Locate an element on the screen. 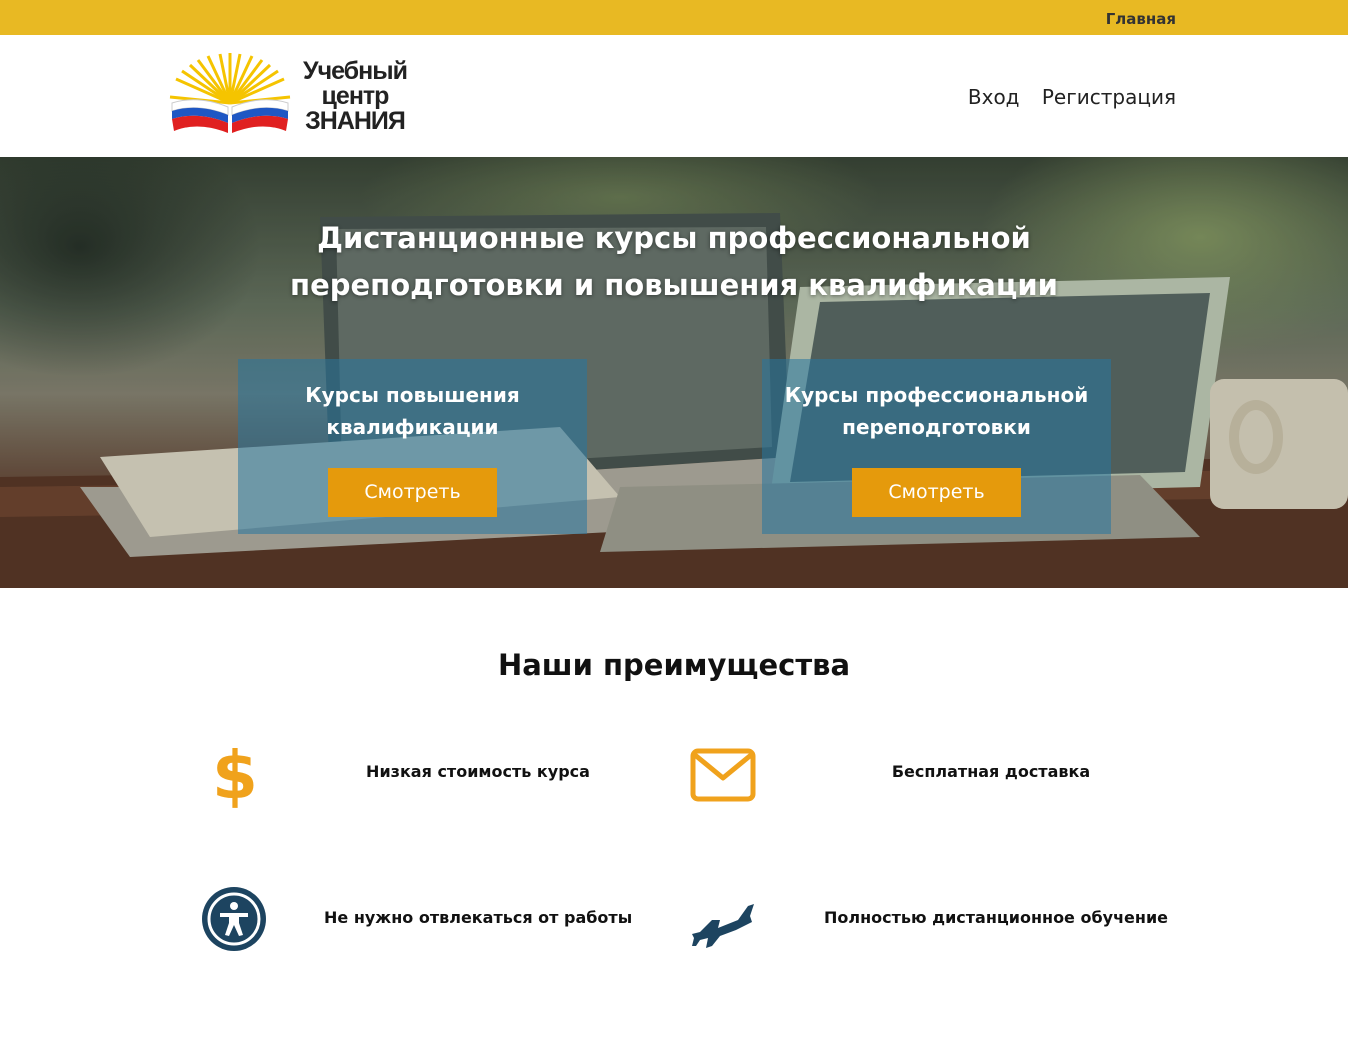 Image resolution: width=1348 pixels, height=1042 pixels. advantage-label: Бесплатная доставка is located at coordinates (991, 771).